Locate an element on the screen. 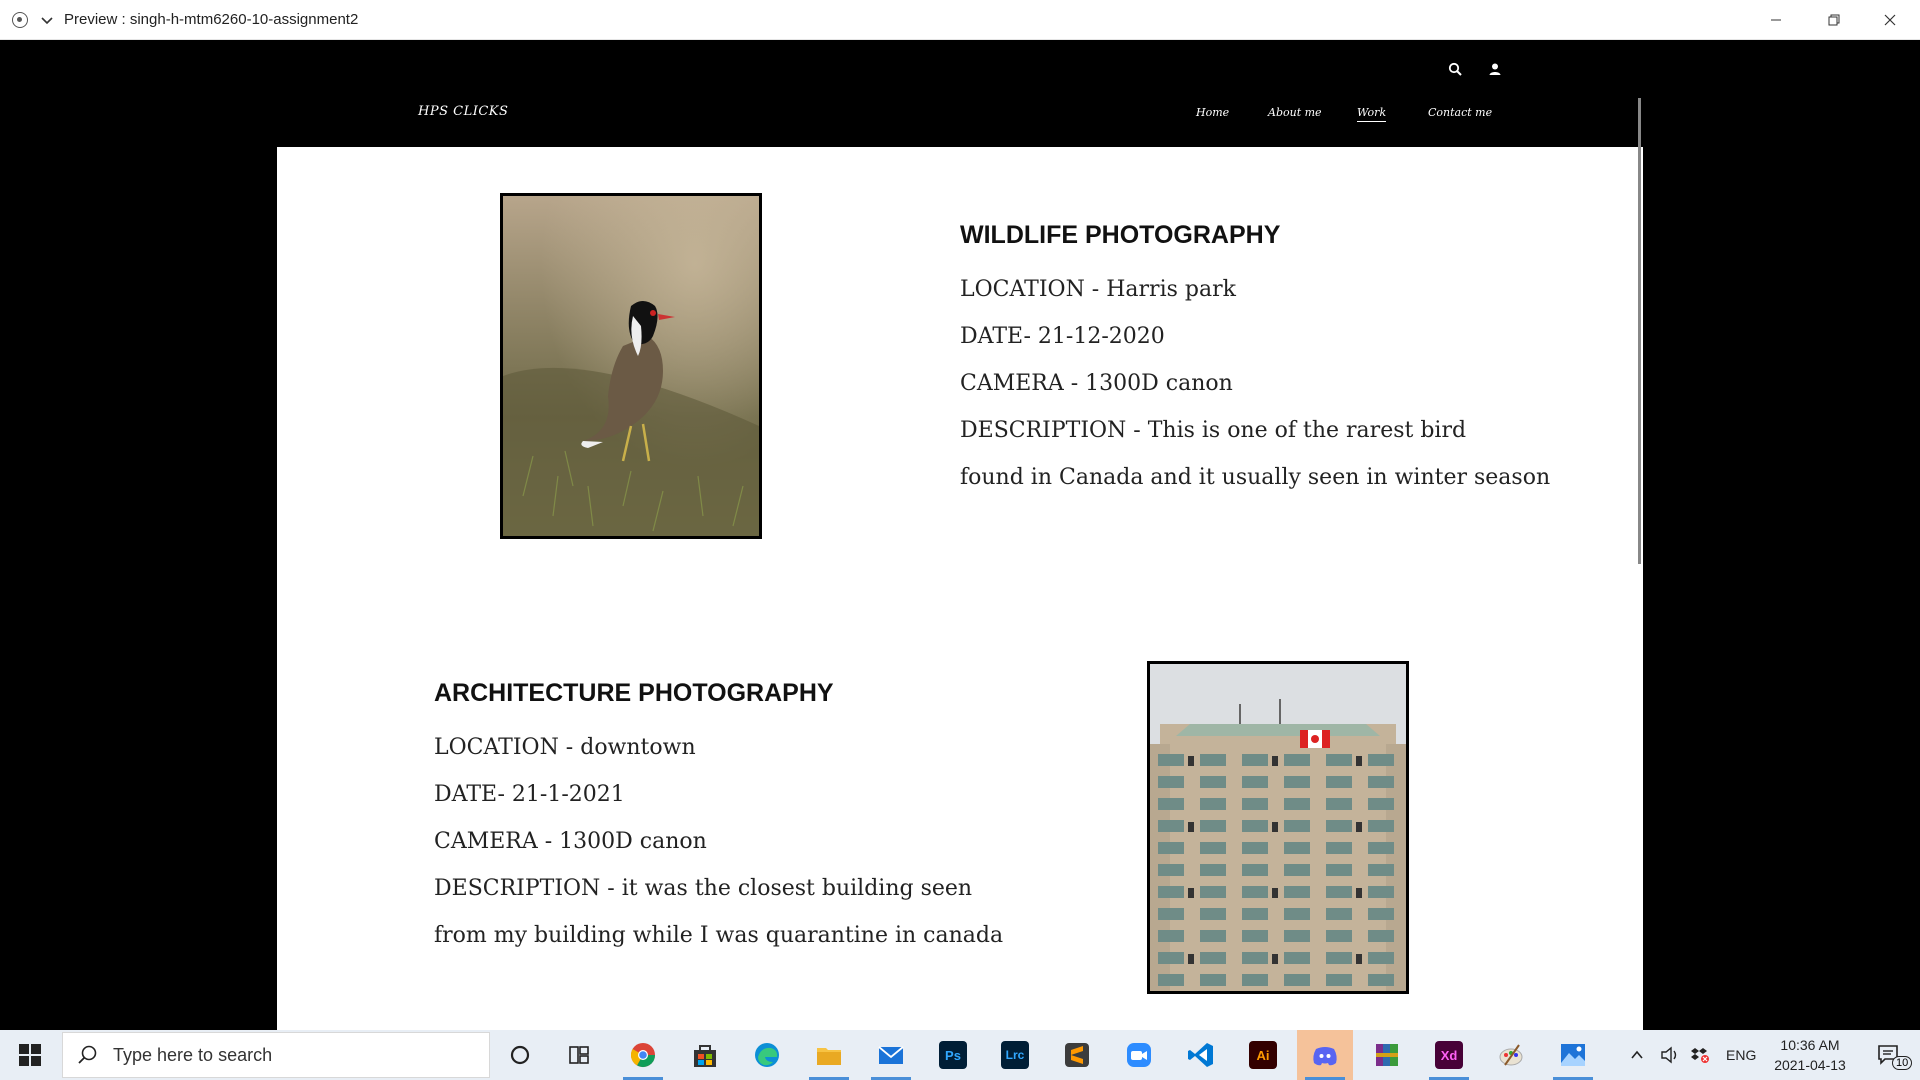  start-button is located at coordinates (30, 1055).